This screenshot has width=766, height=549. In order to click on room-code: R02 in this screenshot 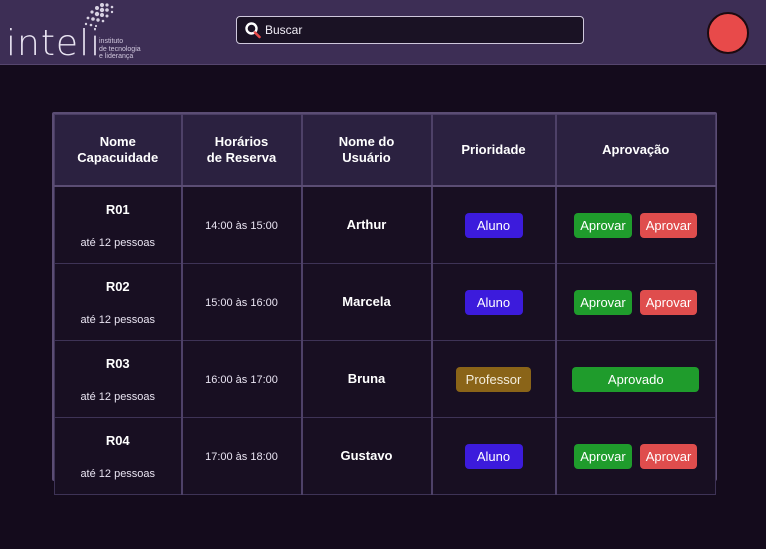, I will do `click(117, 286)`.